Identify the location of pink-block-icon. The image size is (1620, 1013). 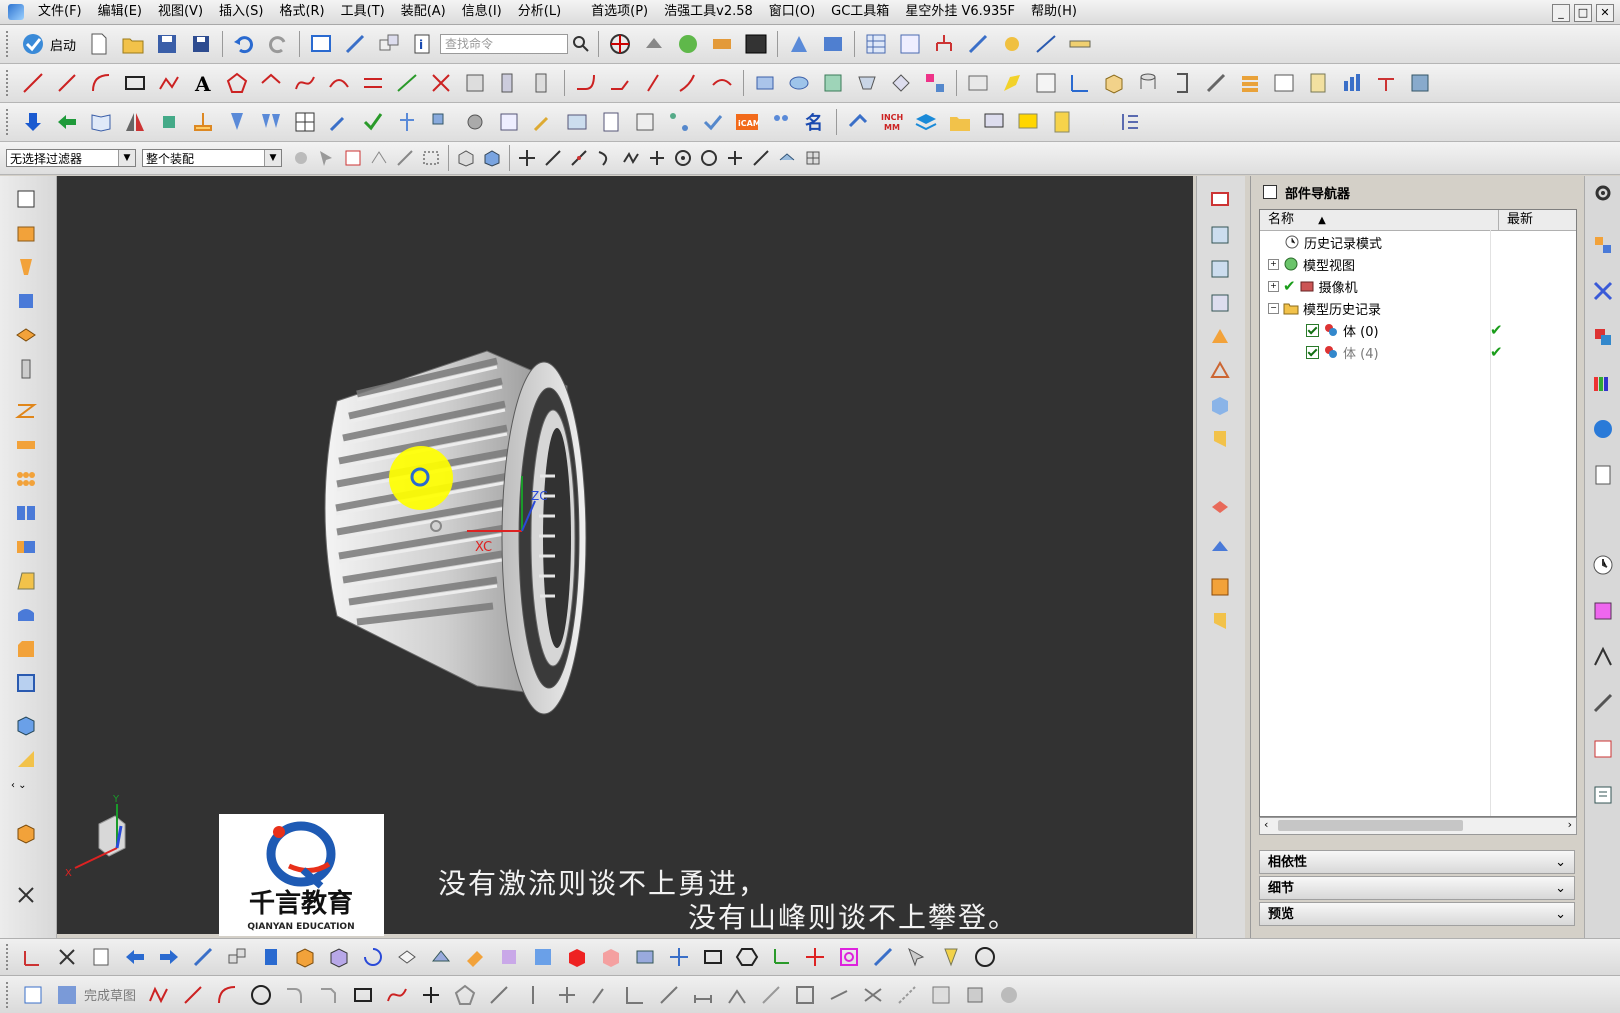
(611, 957).